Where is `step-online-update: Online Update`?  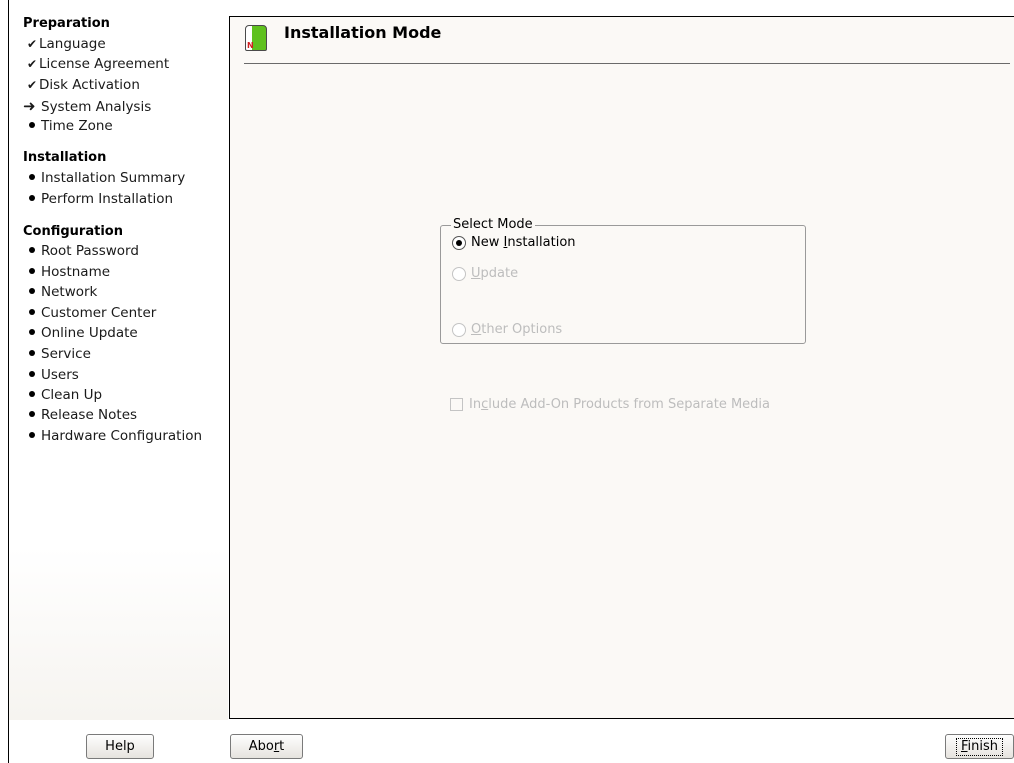 step-online-update: Online Update is located at coordinates (82, 333).